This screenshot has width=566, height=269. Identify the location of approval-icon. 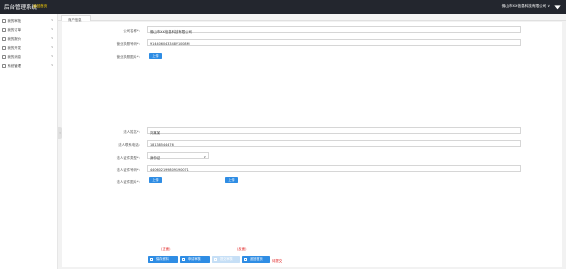
(4, 20).